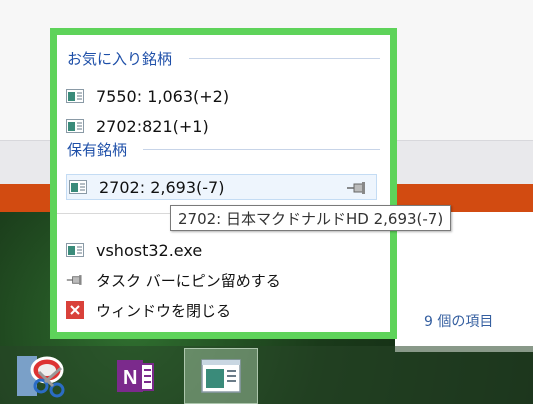 This screenshot has width=533, height=404. I want to click on favorites-header: お気に入り銘柄, so click(223, 58).